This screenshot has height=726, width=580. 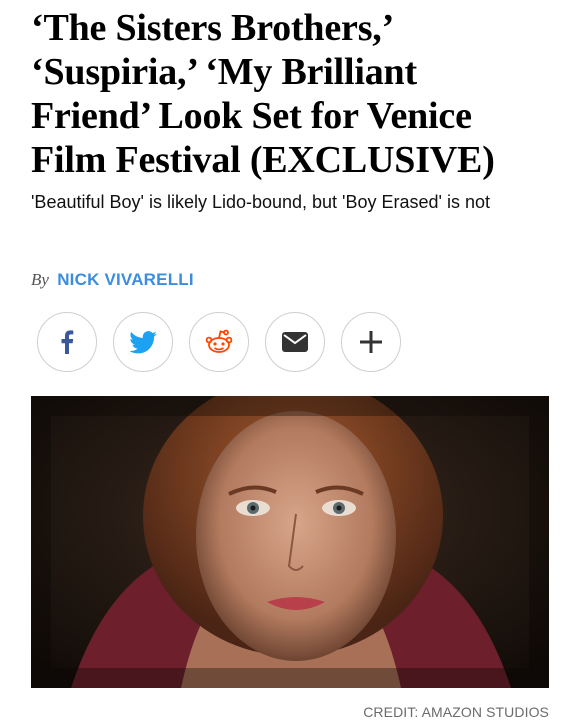 I want to click on byline: By NICK VIVARELLI, so click(x=112, y=280).